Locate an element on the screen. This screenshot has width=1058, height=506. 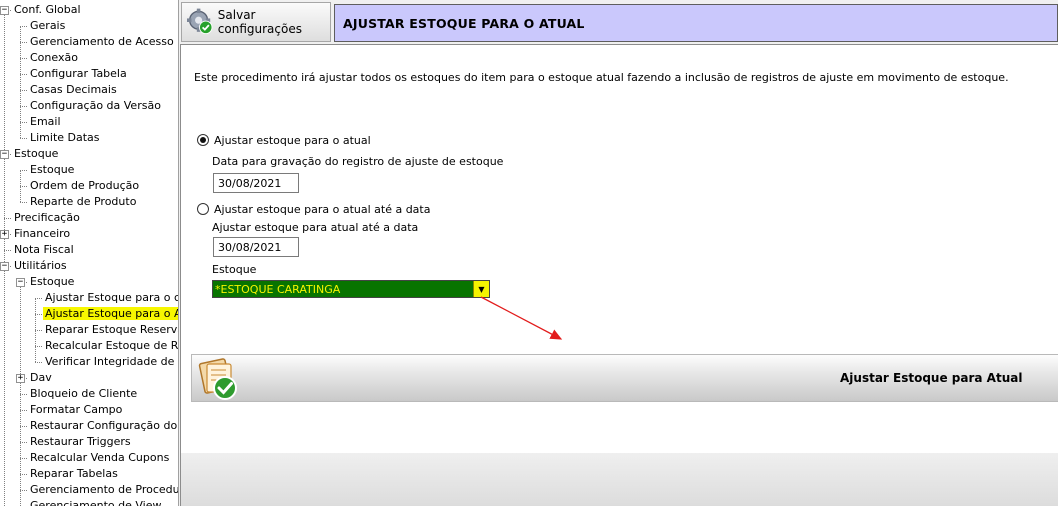
tree-item-label: Recalcular Estoque de Recebimento is located at coordinates (111, 345).